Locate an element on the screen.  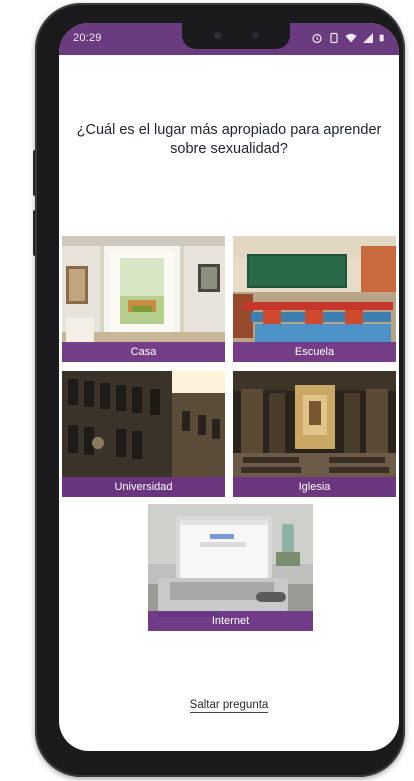
option-escuela: Escuela is located at coordinates (314, 299).